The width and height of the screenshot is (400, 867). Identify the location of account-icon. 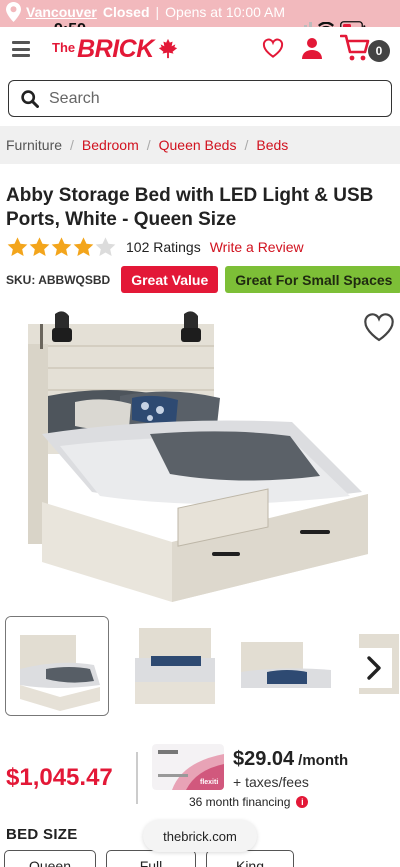
(312, 48).